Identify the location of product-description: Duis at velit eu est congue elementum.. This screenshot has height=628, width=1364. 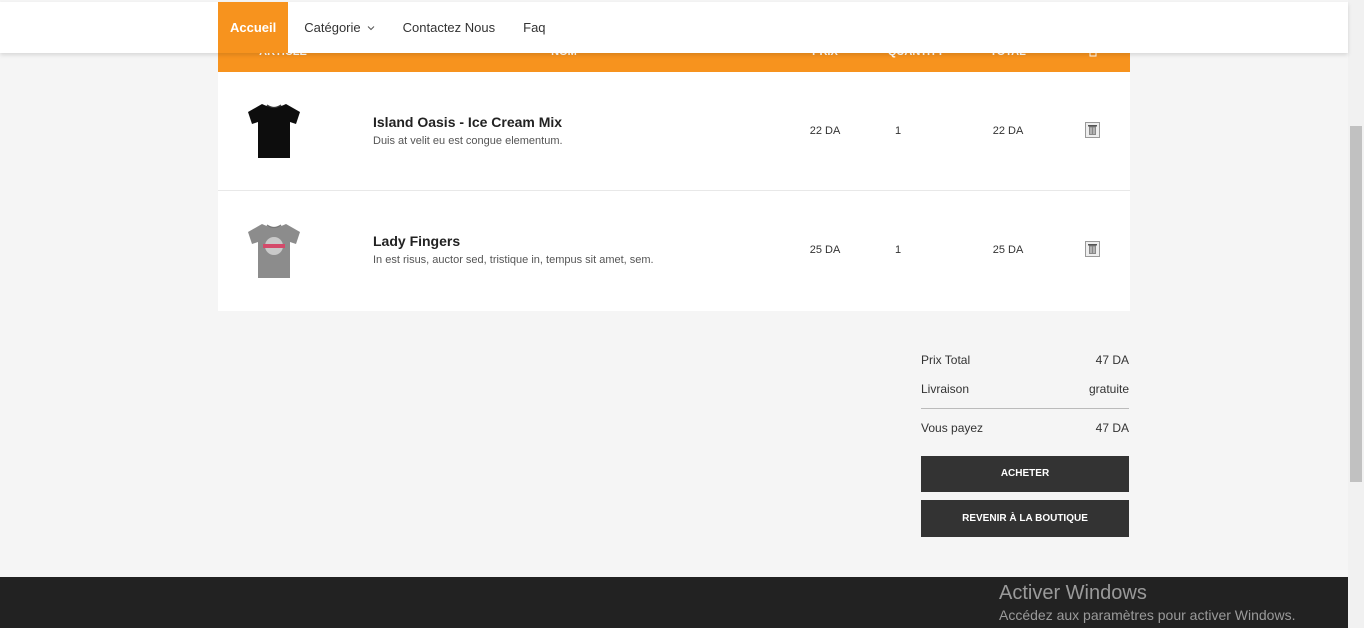
(468, 141).